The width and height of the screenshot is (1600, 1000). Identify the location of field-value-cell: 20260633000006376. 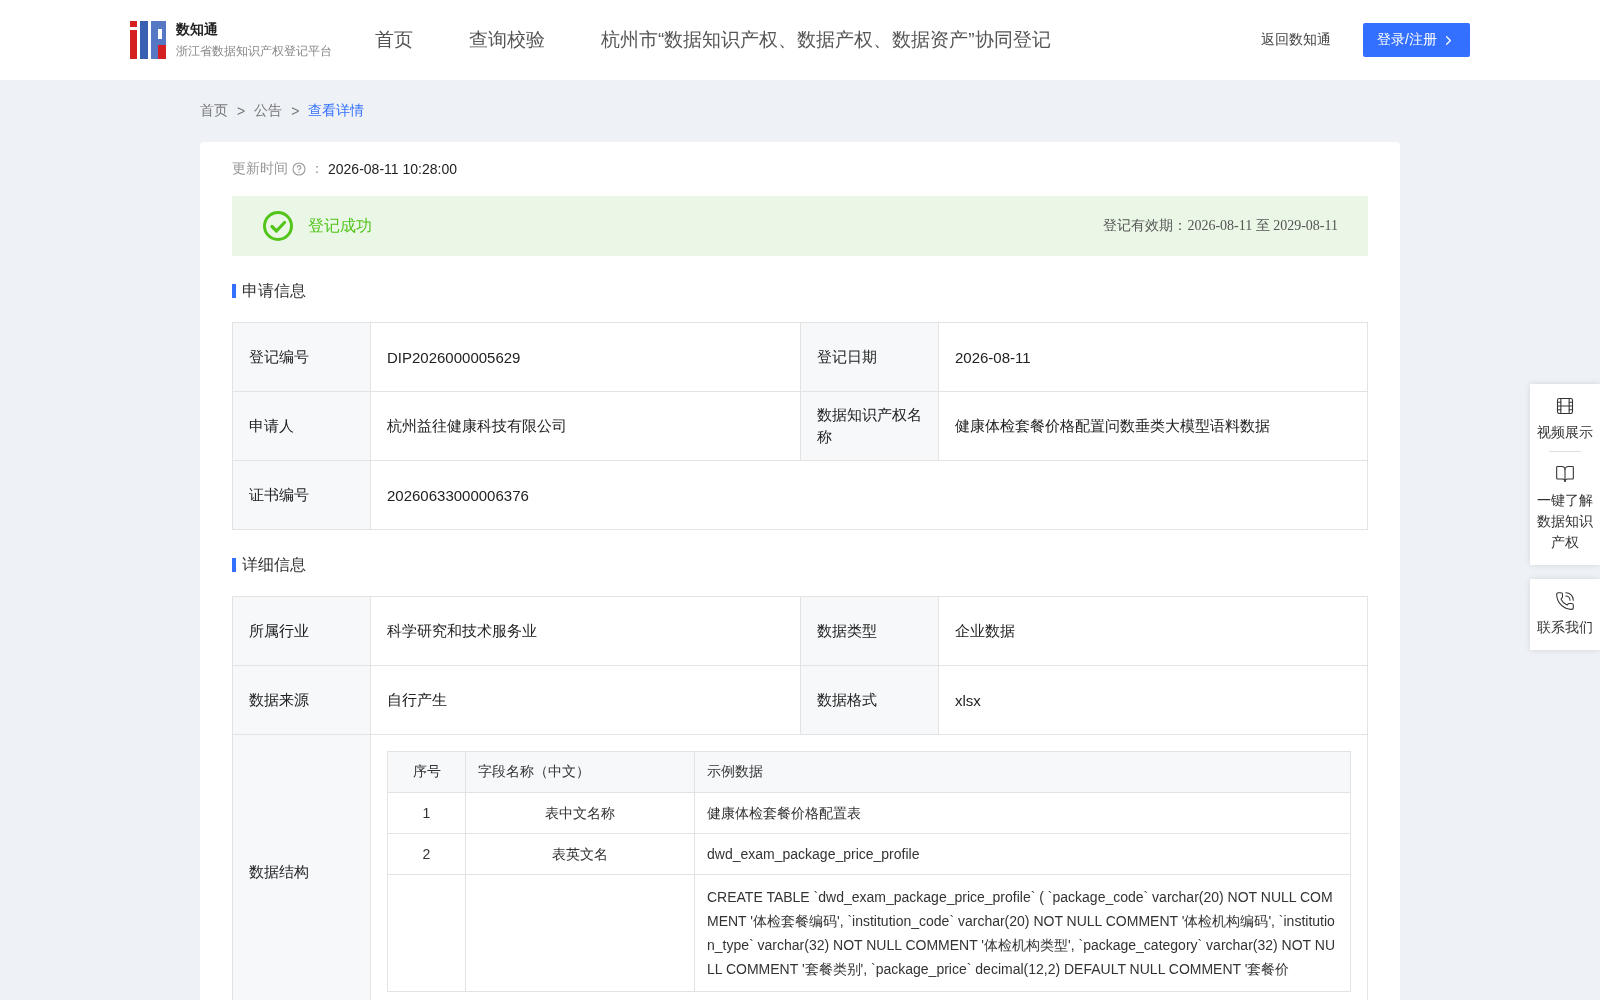
(869, 495).